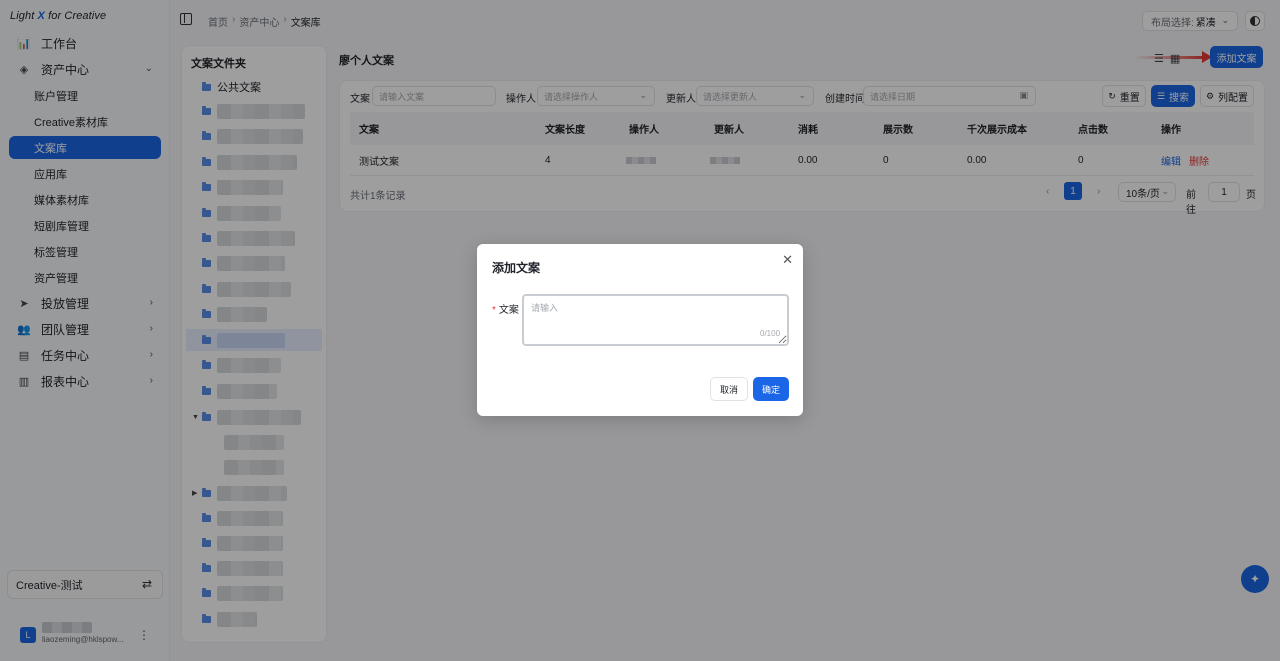 This screenshot has width=1280, height=661. I want to click on dialog-title: 添加文案, so click(516, 268).